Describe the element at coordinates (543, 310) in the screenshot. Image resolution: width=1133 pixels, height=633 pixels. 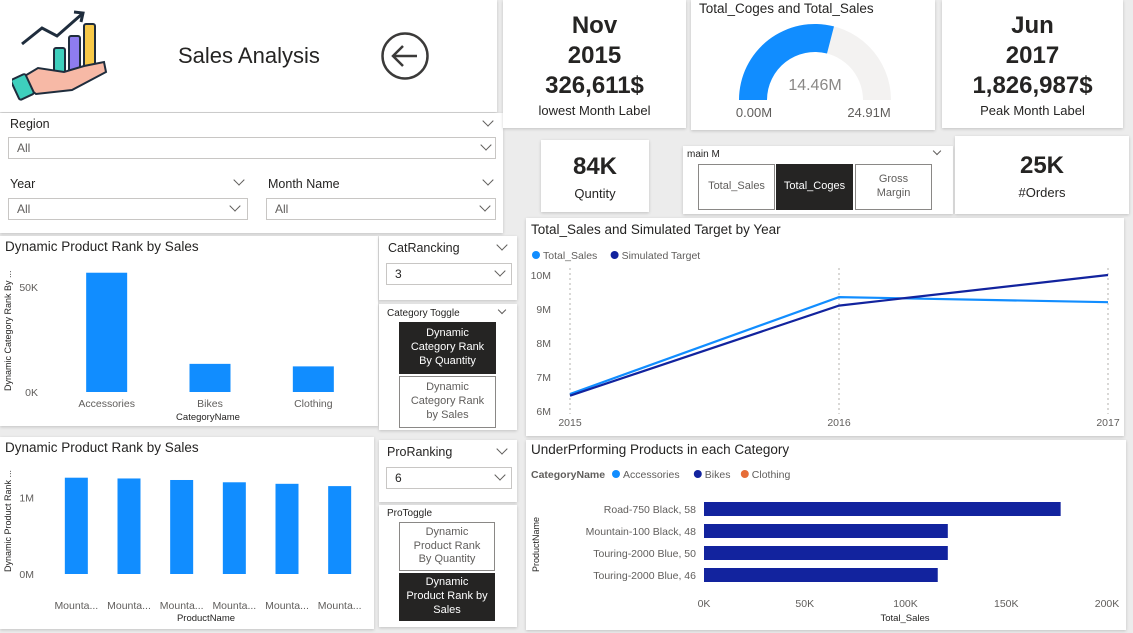
I see `y-tick-label: 9M` at that location.